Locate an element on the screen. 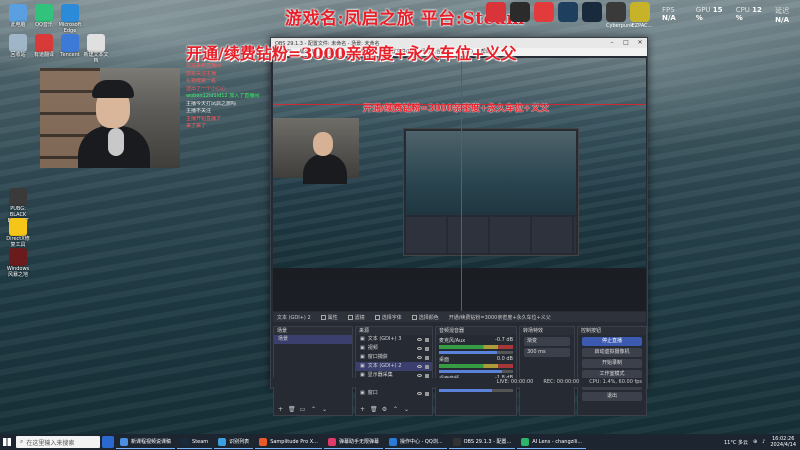 The image size is (800, 450). source-item: ▣ 视频 is located at coordinates (394, 348).